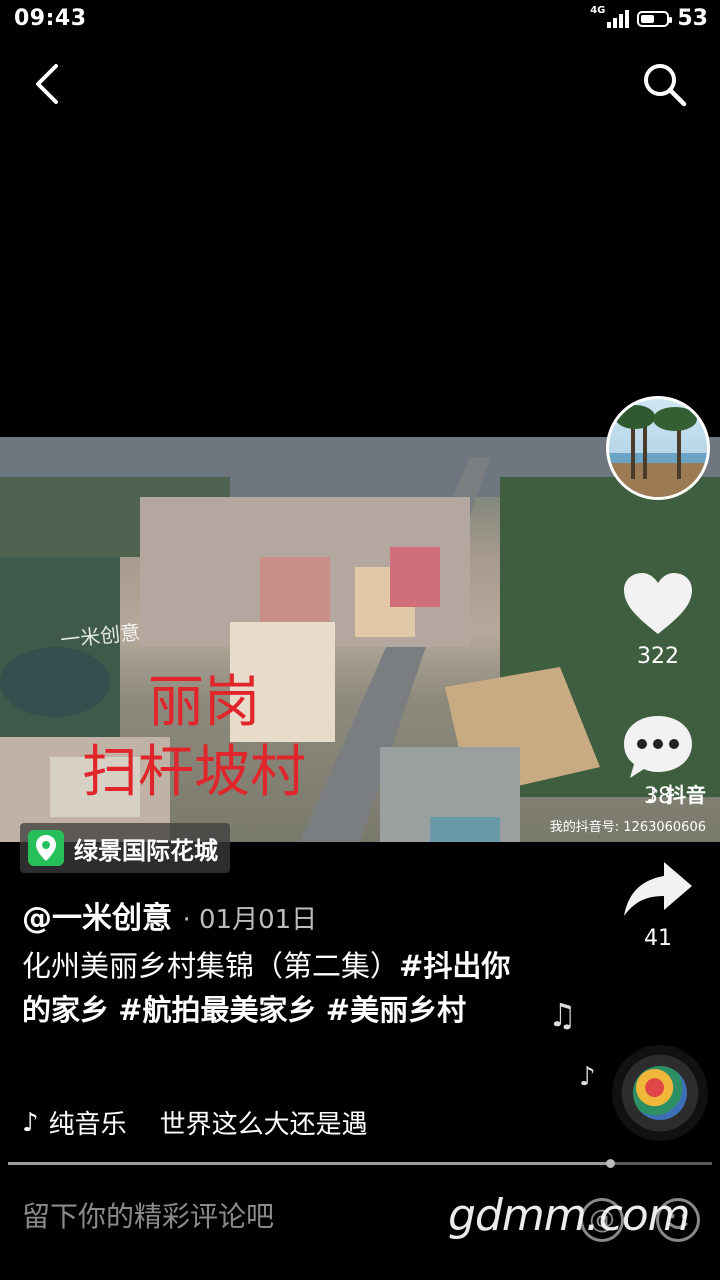 This screenshot has width=720, height=1280. What do you see at coordinates (658, 656) in the screenshot?
I see `like-count: 322` at bounding box center [658, 656].